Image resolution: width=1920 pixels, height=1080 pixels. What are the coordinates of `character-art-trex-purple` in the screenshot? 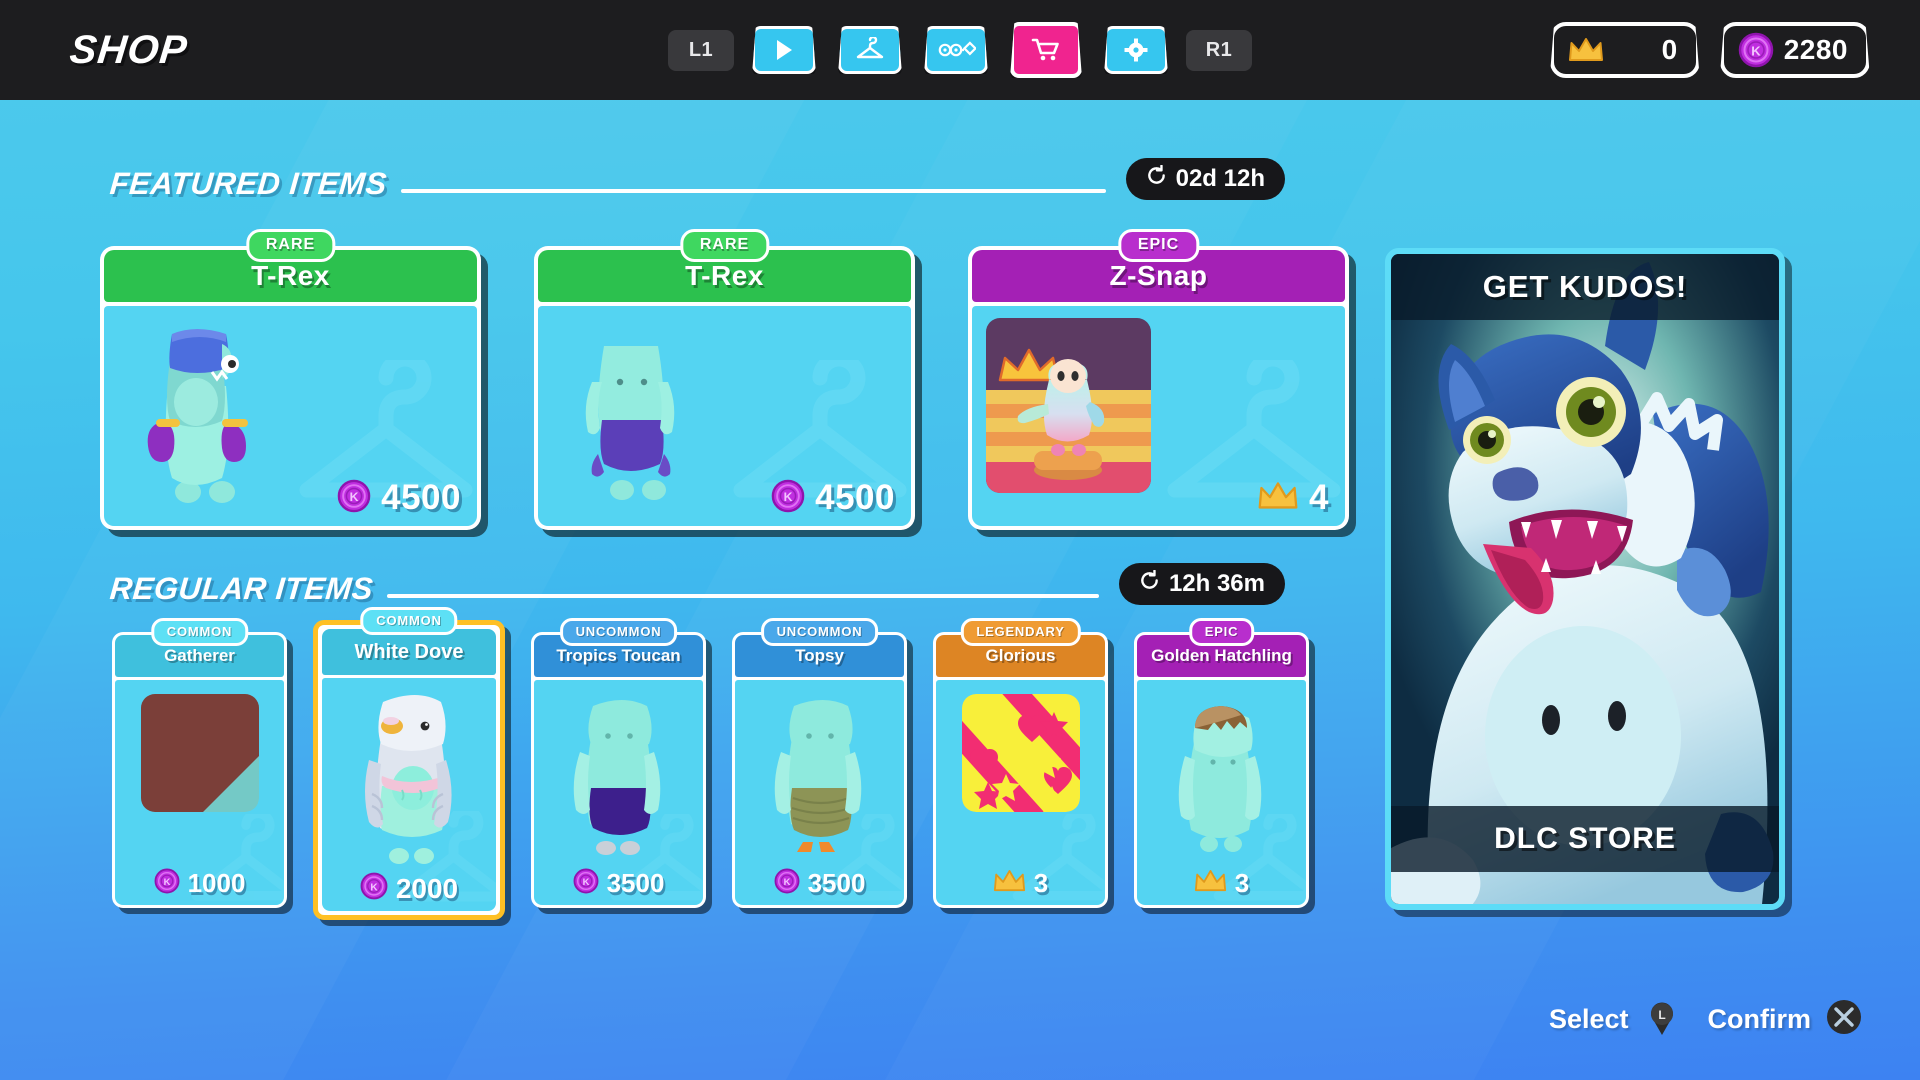 It's located at (630, 423).